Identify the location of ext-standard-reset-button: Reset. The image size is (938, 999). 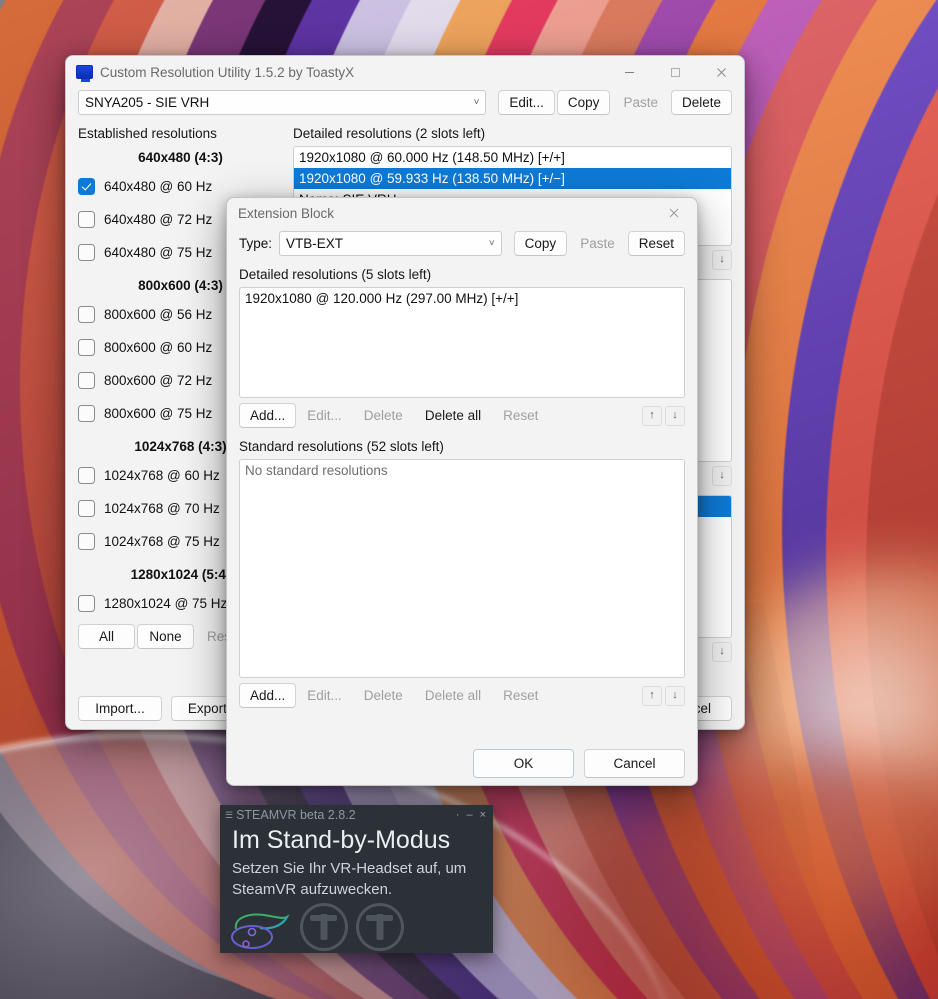
(521, 695).